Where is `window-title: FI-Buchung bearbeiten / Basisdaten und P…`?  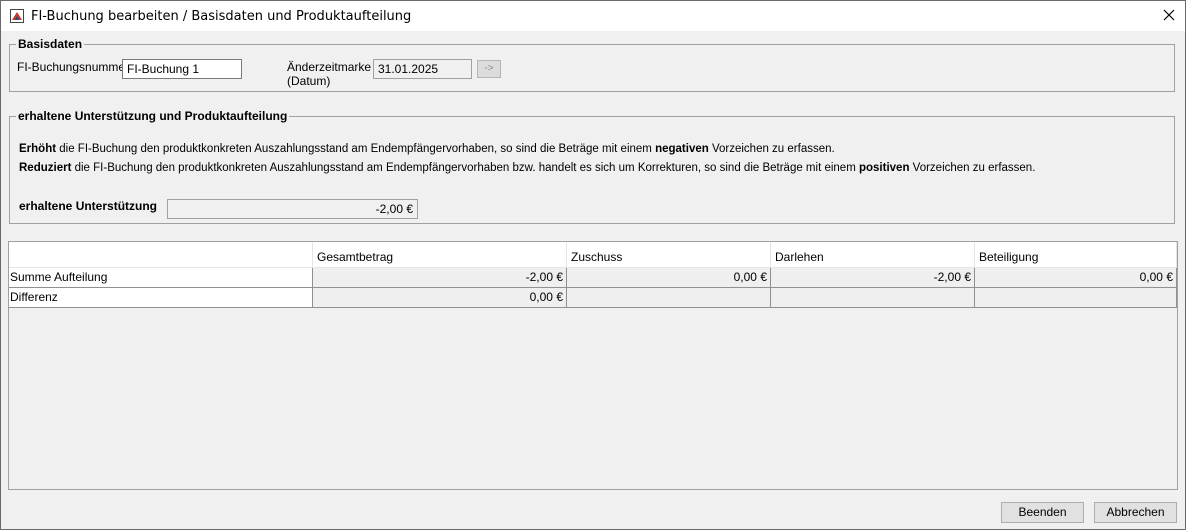 window-title: FI-Buchung bearbeiten / Basisdaten und P… is located at coordinates (221, 16).